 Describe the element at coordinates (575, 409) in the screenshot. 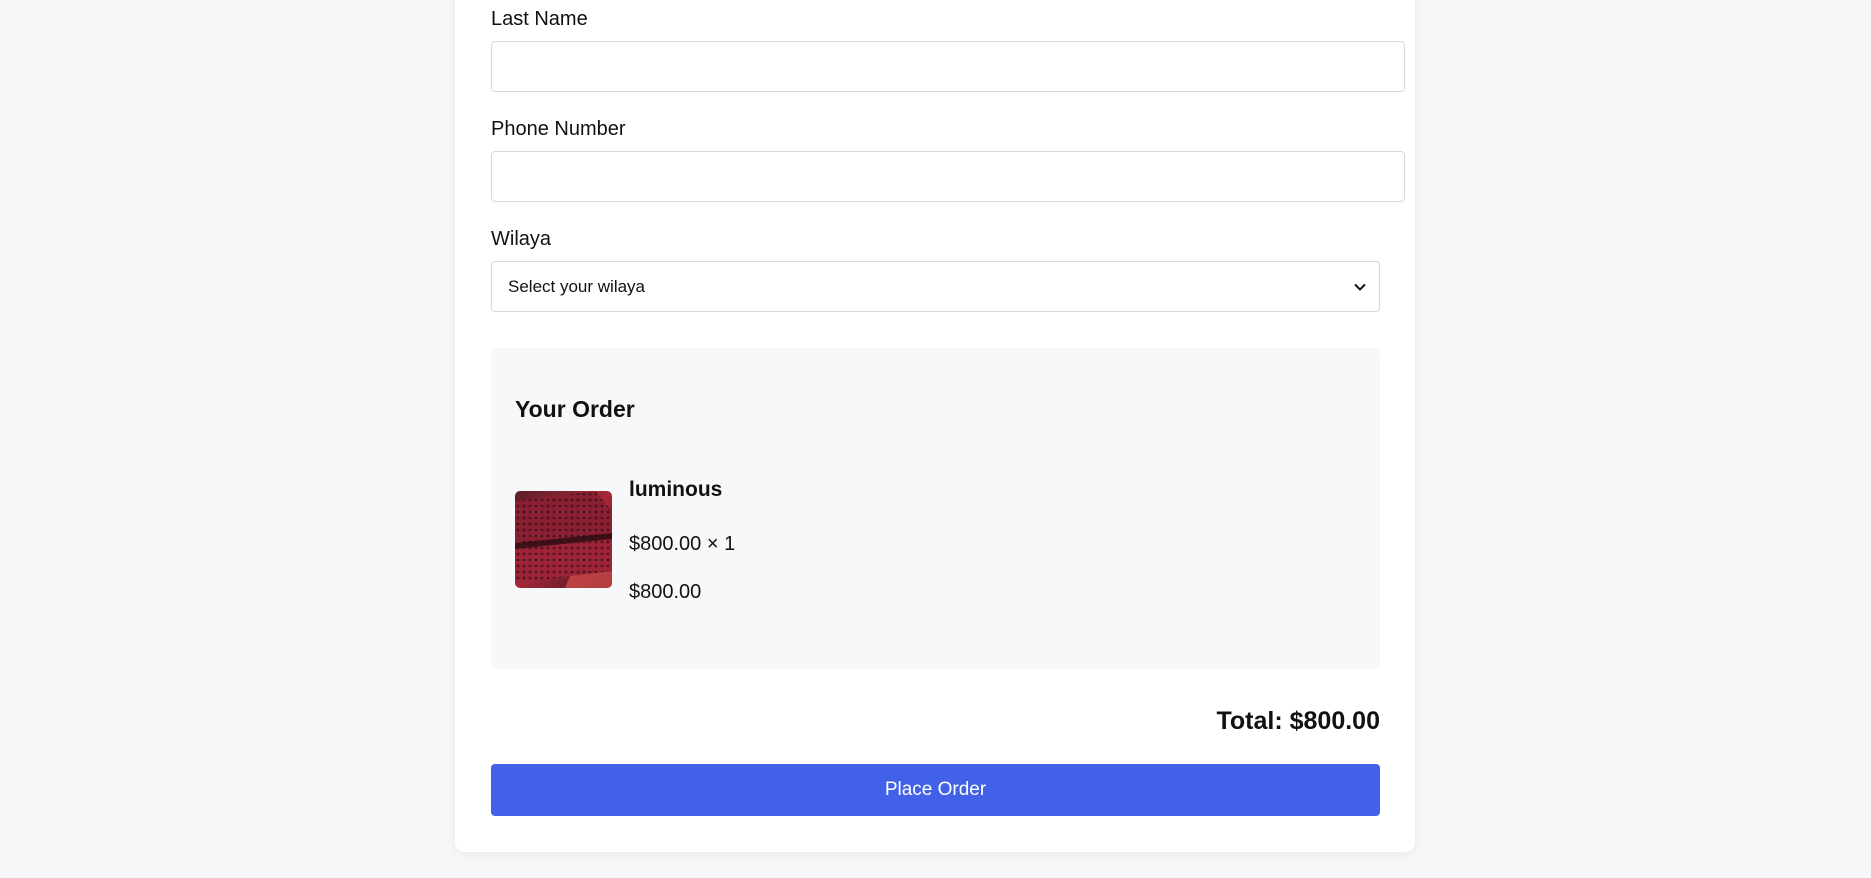

I see `order-title: Your Order` at that location.